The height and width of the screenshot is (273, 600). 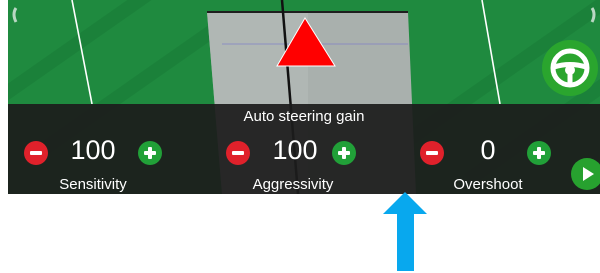 What do you see at coordinates (93, 150) in the screenshot?
I see `sensitivity-value: 100` at bounding box center [93, 150].